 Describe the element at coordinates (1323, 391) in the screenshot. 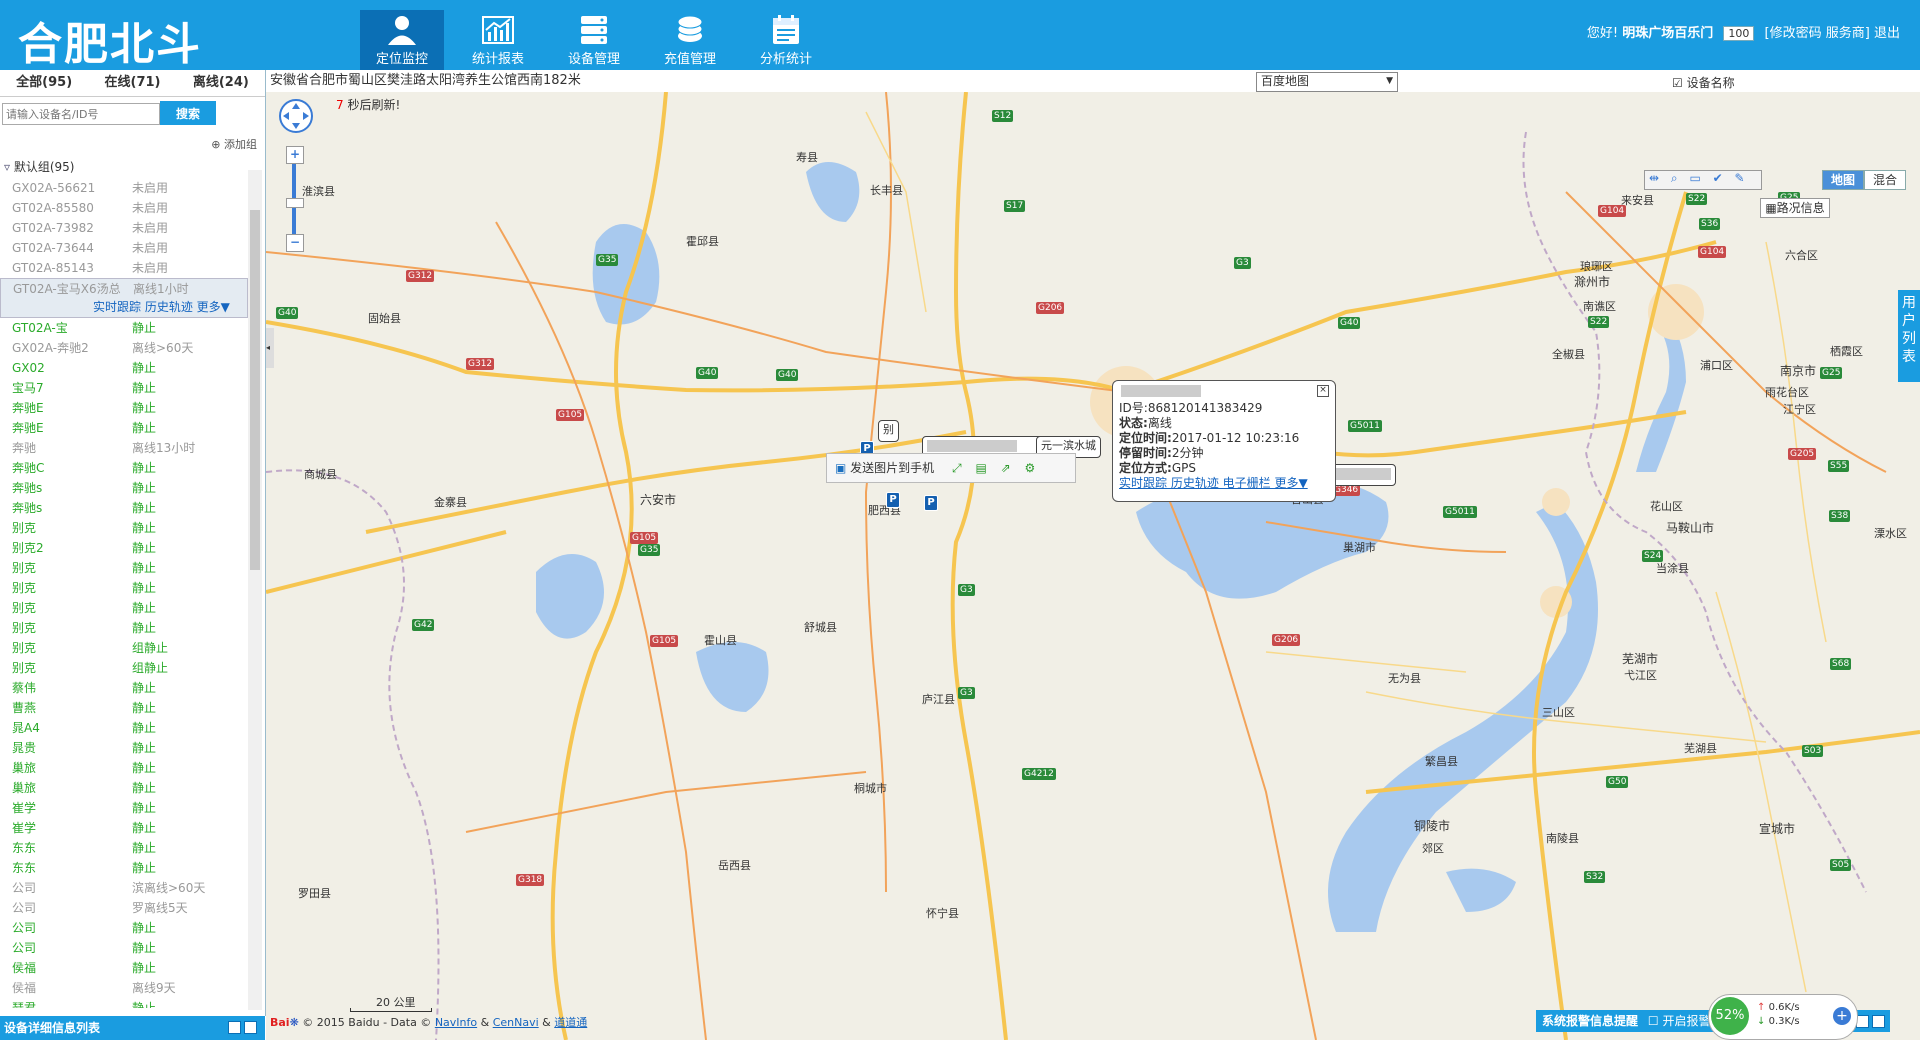

I see `close-icon: ×` at that location.